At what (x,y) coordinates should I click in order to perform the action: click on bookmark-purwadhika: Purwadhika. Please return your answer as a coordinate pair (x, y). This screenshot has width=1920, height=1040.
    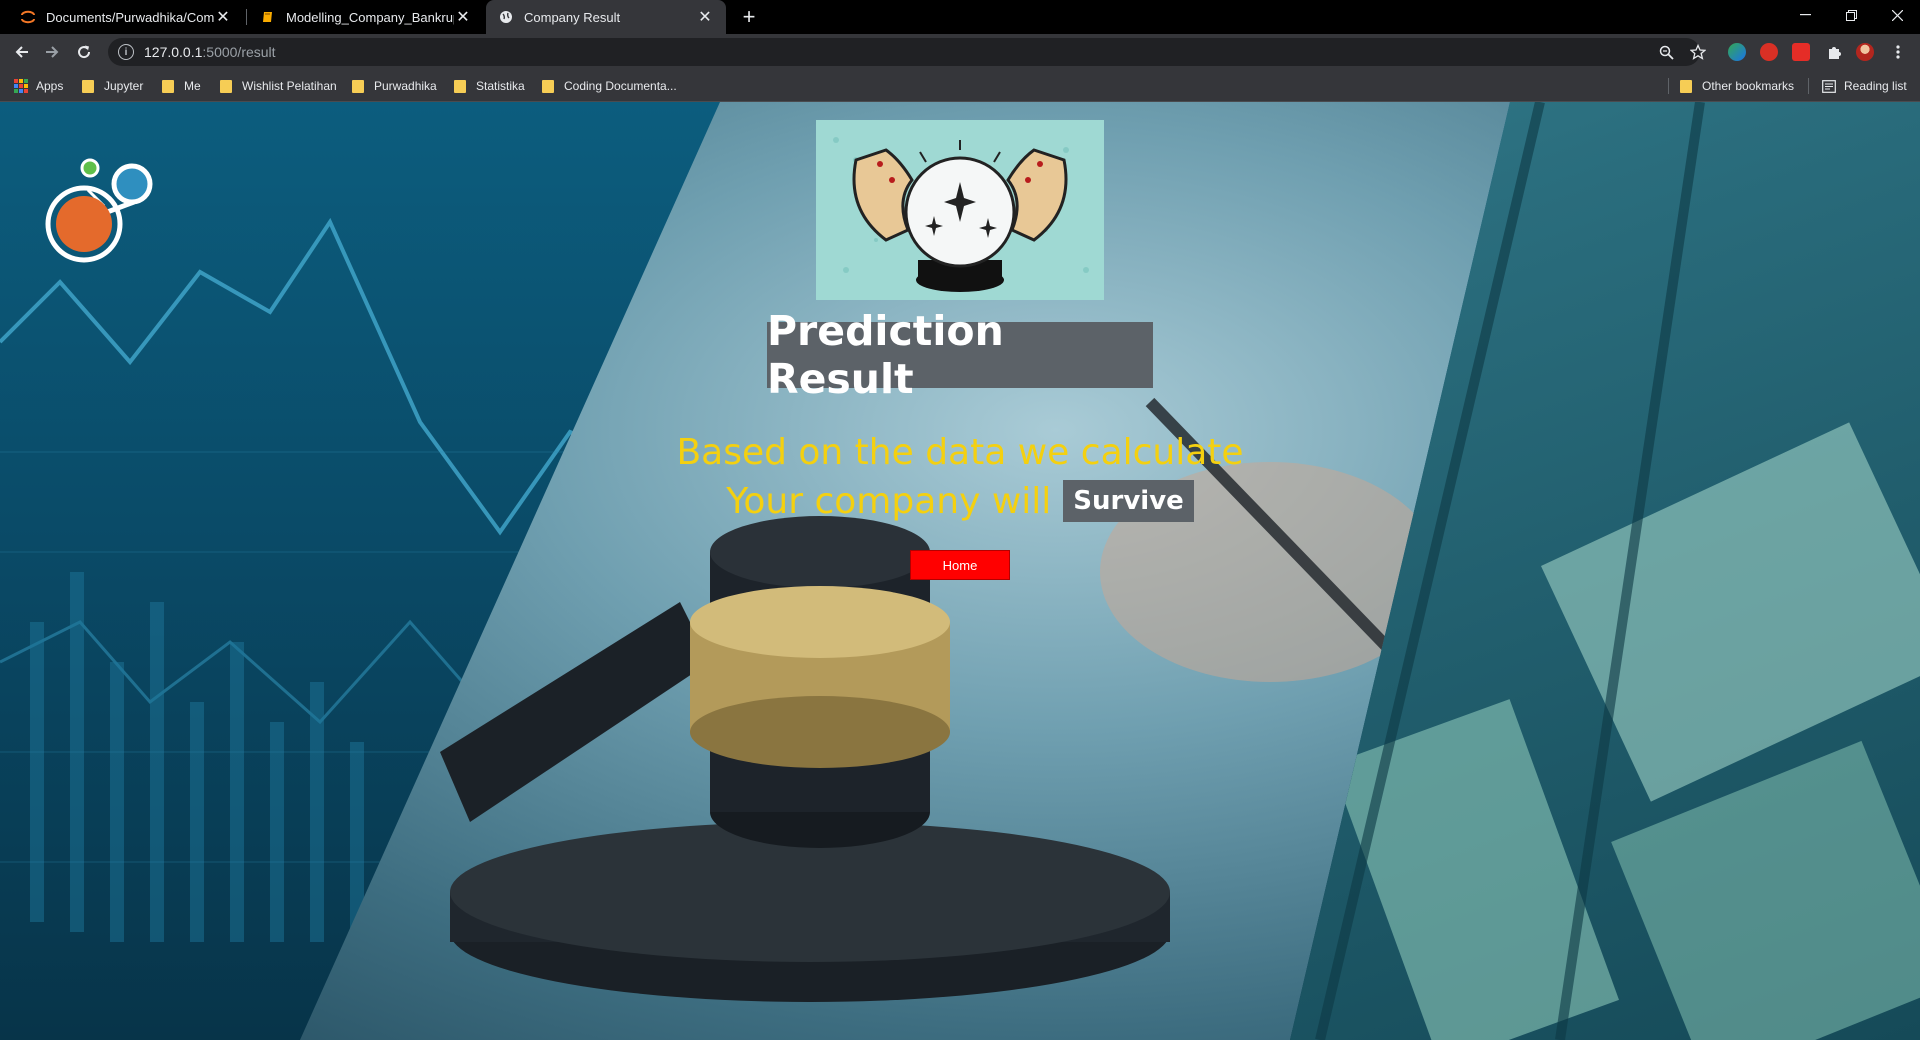
    Looking at the image, I should click on (394, 86).